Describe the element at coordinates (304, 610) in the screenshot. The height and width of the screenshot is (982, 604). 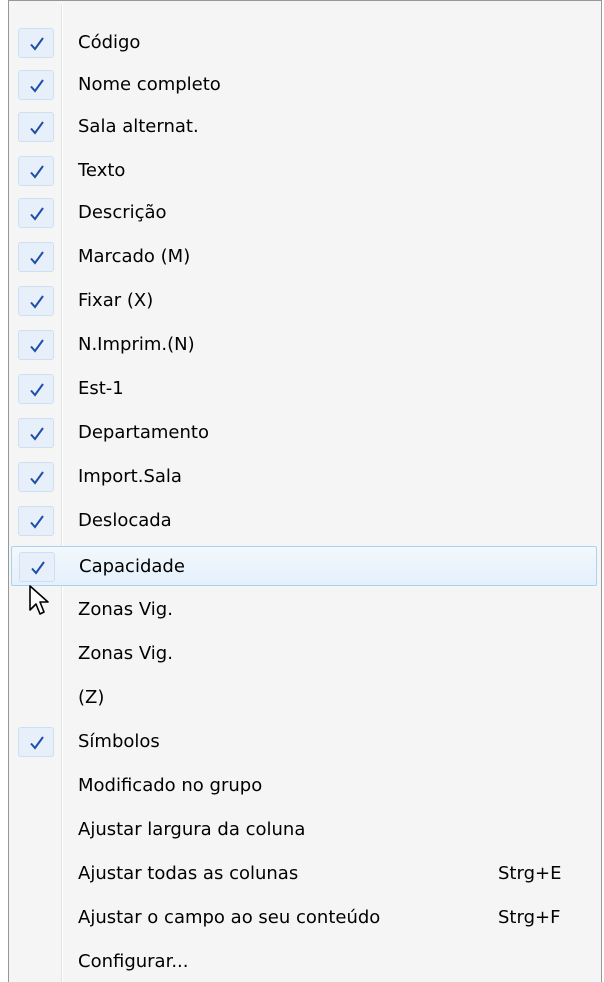
I see `menu-item-zonas-vig-1: Zonas Vig.` at that location.